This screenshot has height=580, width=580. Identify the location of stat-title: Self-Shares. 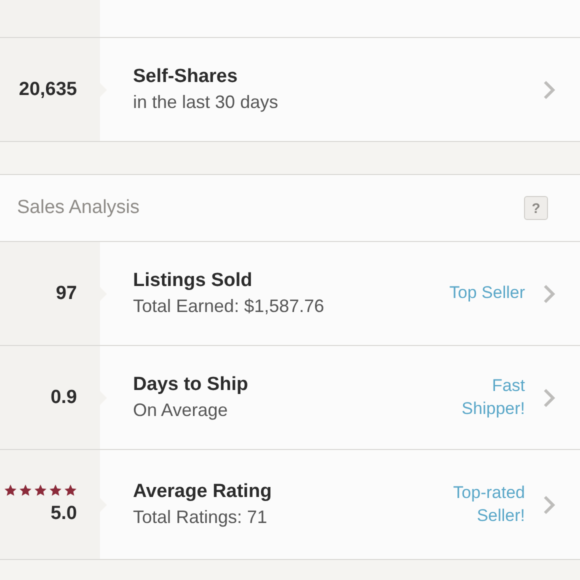
(186, 77).